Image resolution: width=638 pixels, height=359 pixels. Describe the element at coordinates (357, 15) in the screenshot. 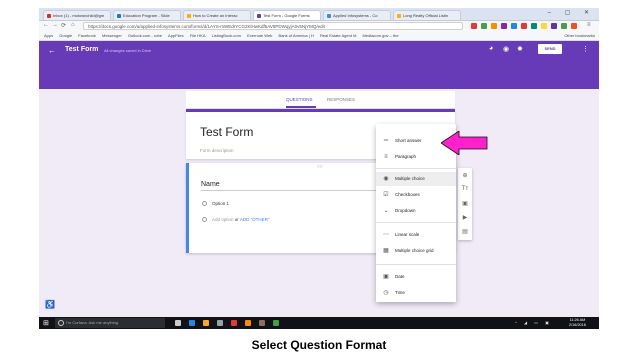

I see `browser-tab: Applied Infosystems - Co` at that location.